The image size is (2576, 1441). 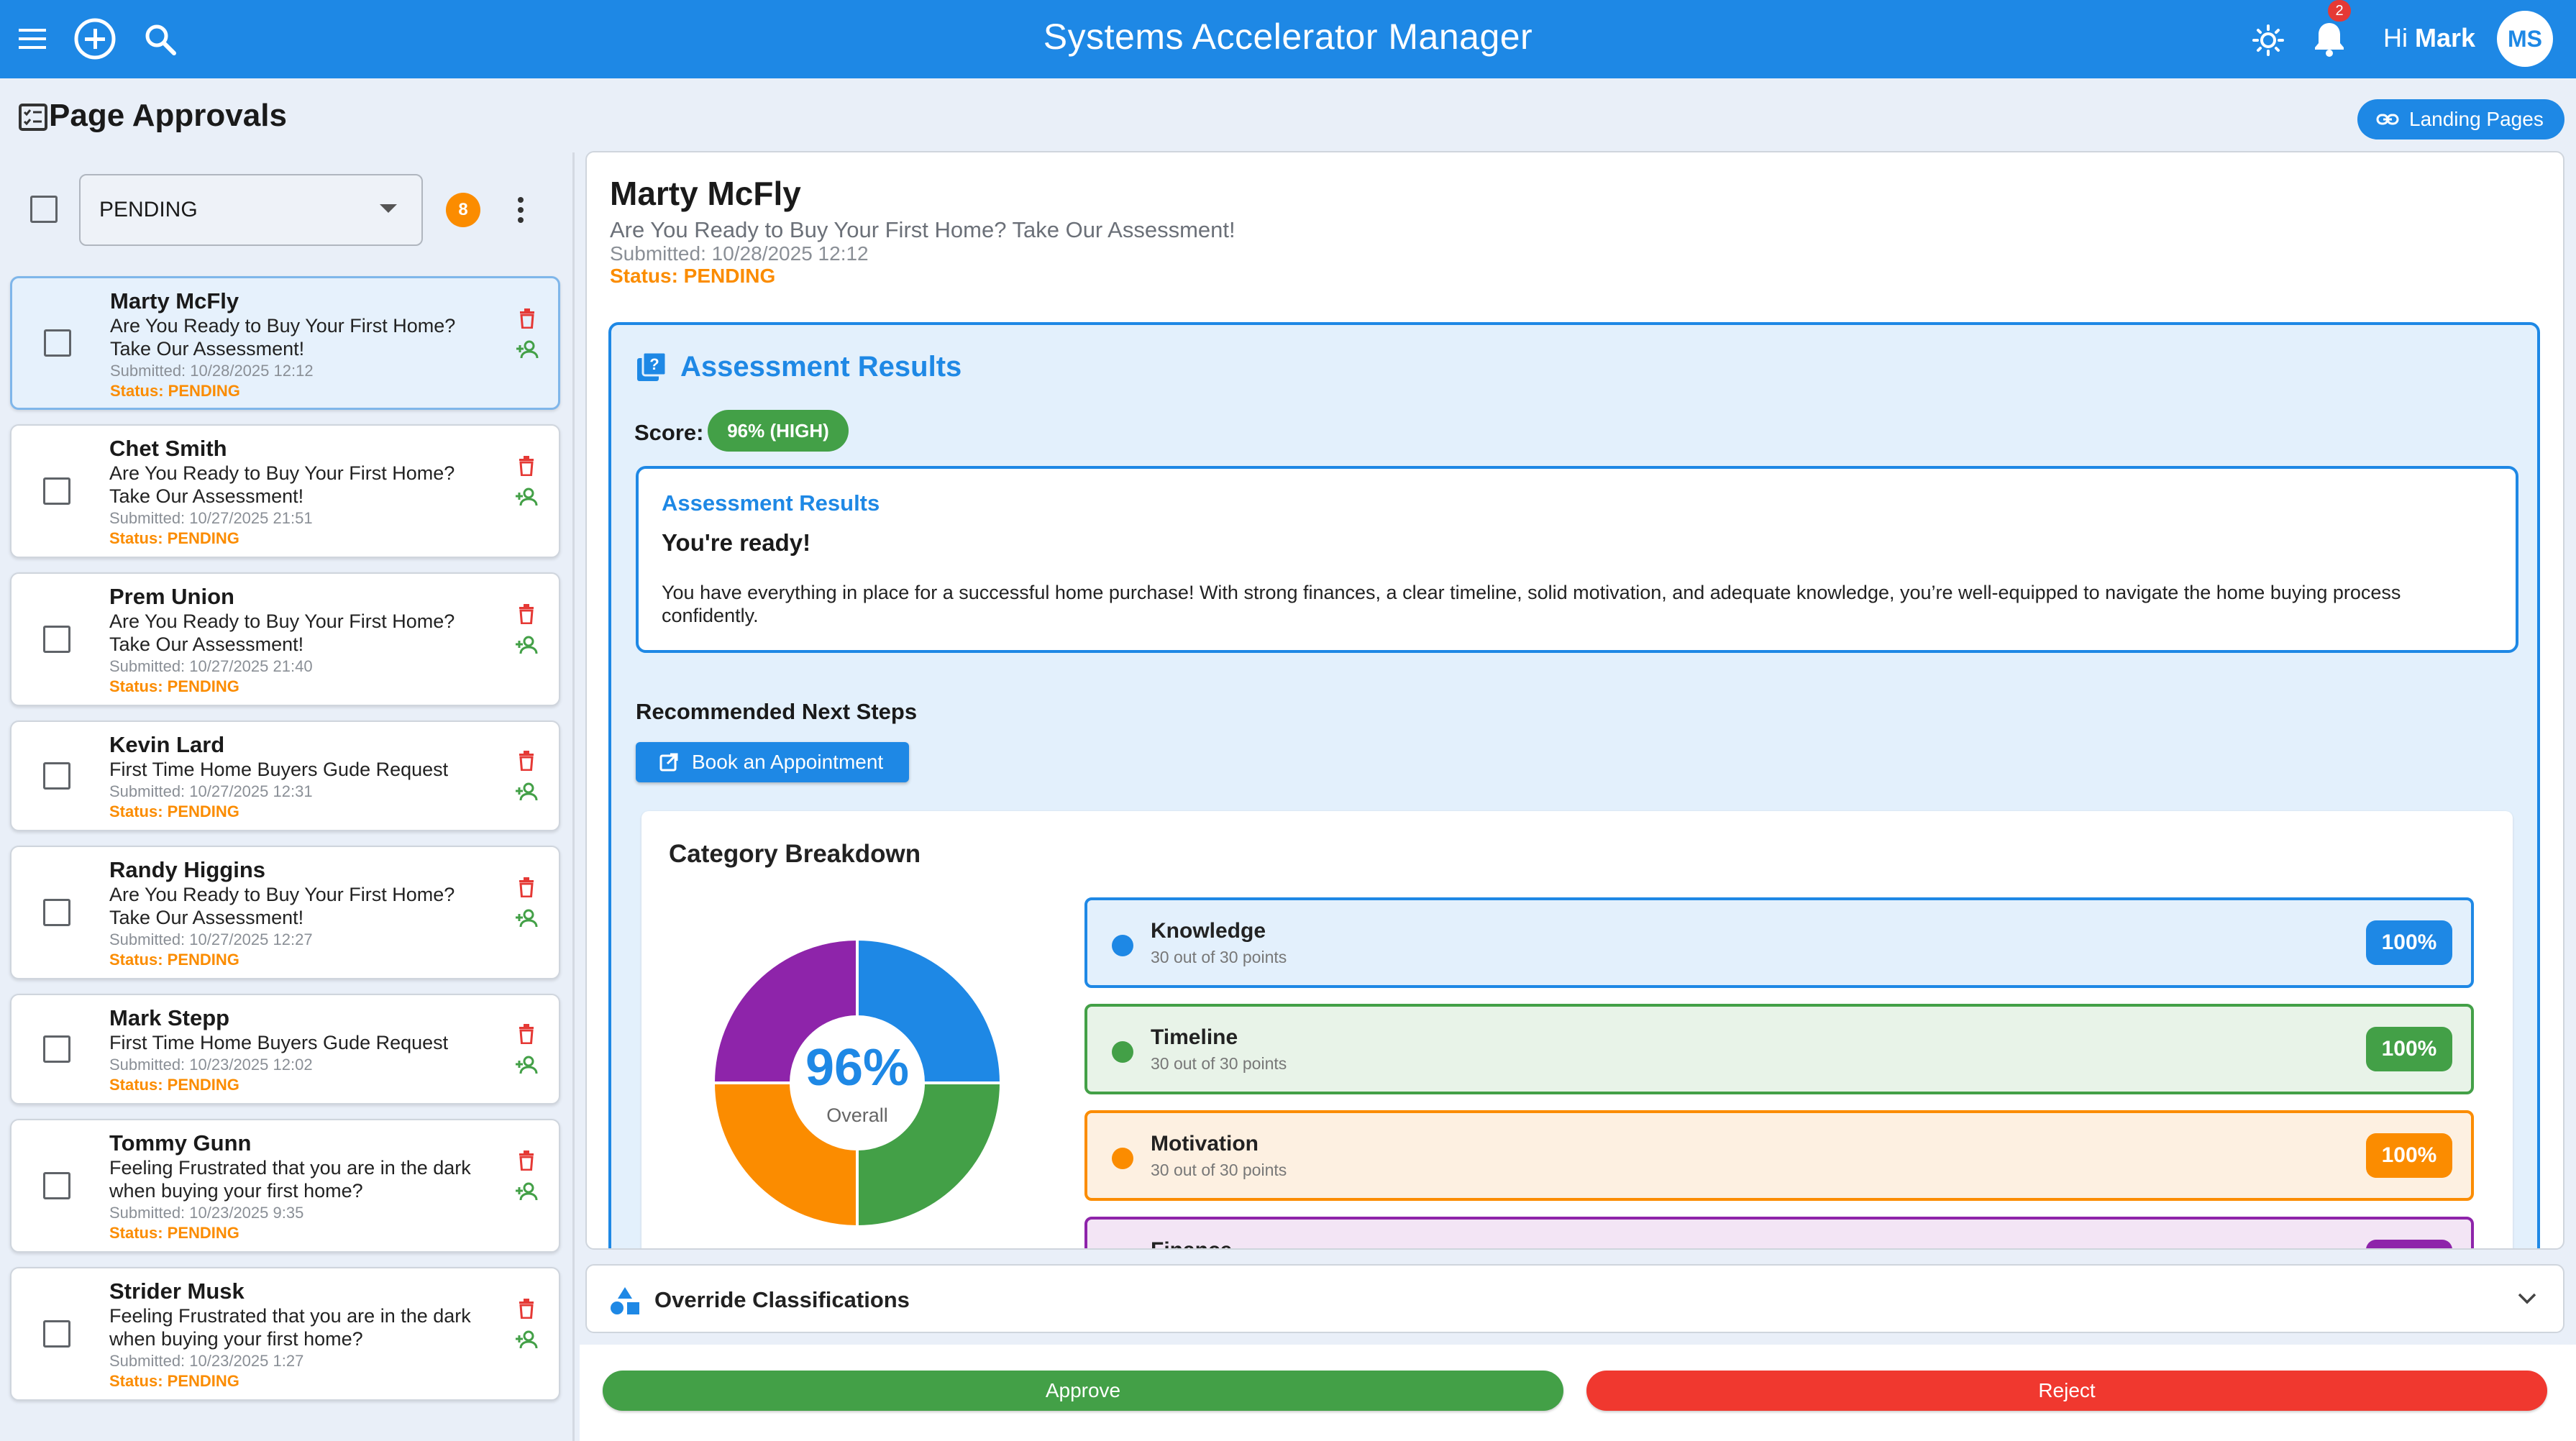 I want to click on category-row-motivation: Motivation 30 out of 30 points 100%, so click(x=1779, y=1155).